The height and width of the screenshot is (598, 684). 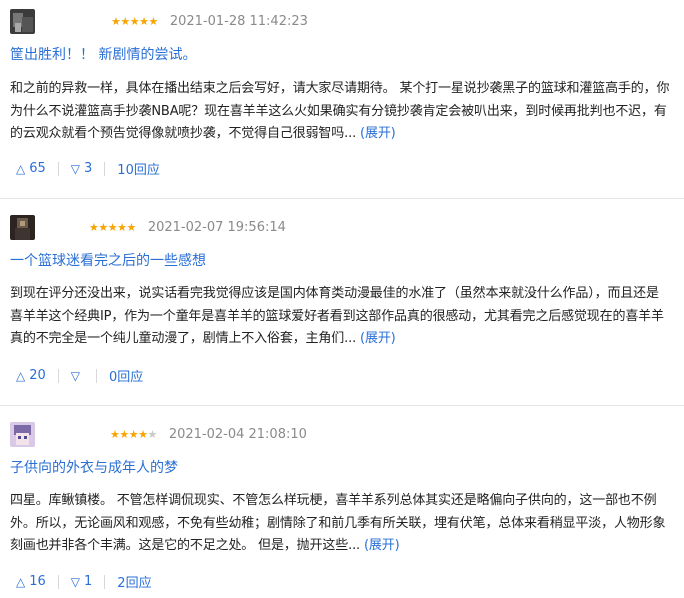 What do you see at coordinates (103, 54) in the screenshot?
I see `review-title: 筐出胜利！！ 新剧情的尝试。` at bounding box center [103, 54].